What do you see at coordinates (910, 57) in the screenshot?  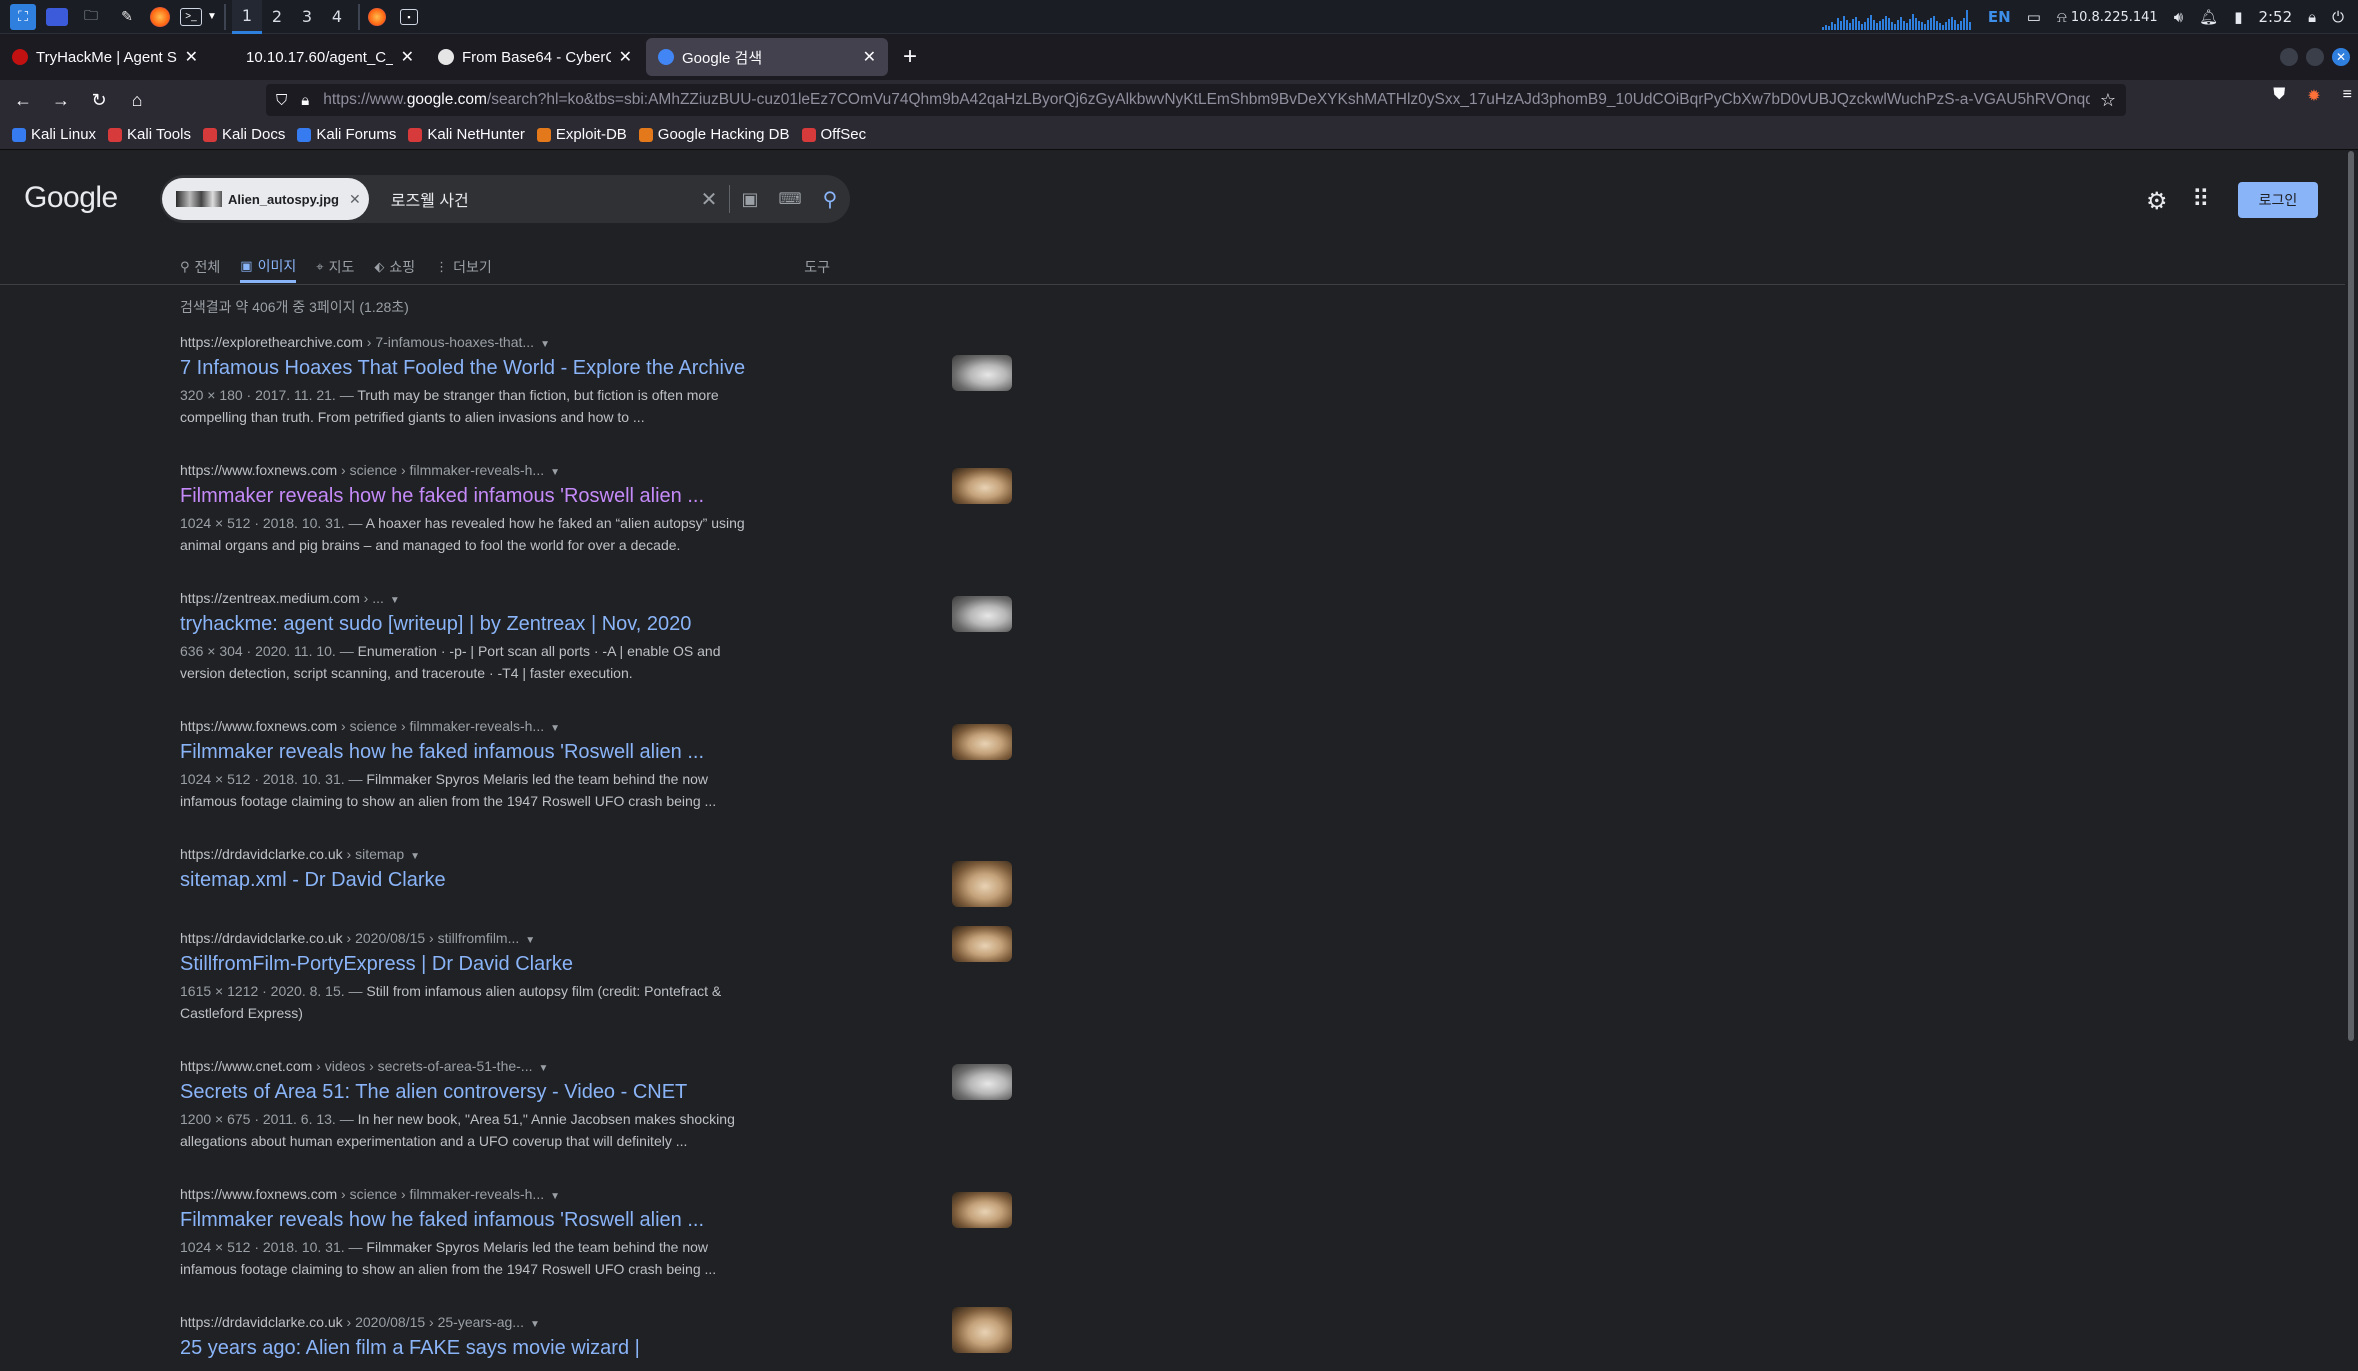 I see `new-tab-button: +` at bounding box center [910, 57].